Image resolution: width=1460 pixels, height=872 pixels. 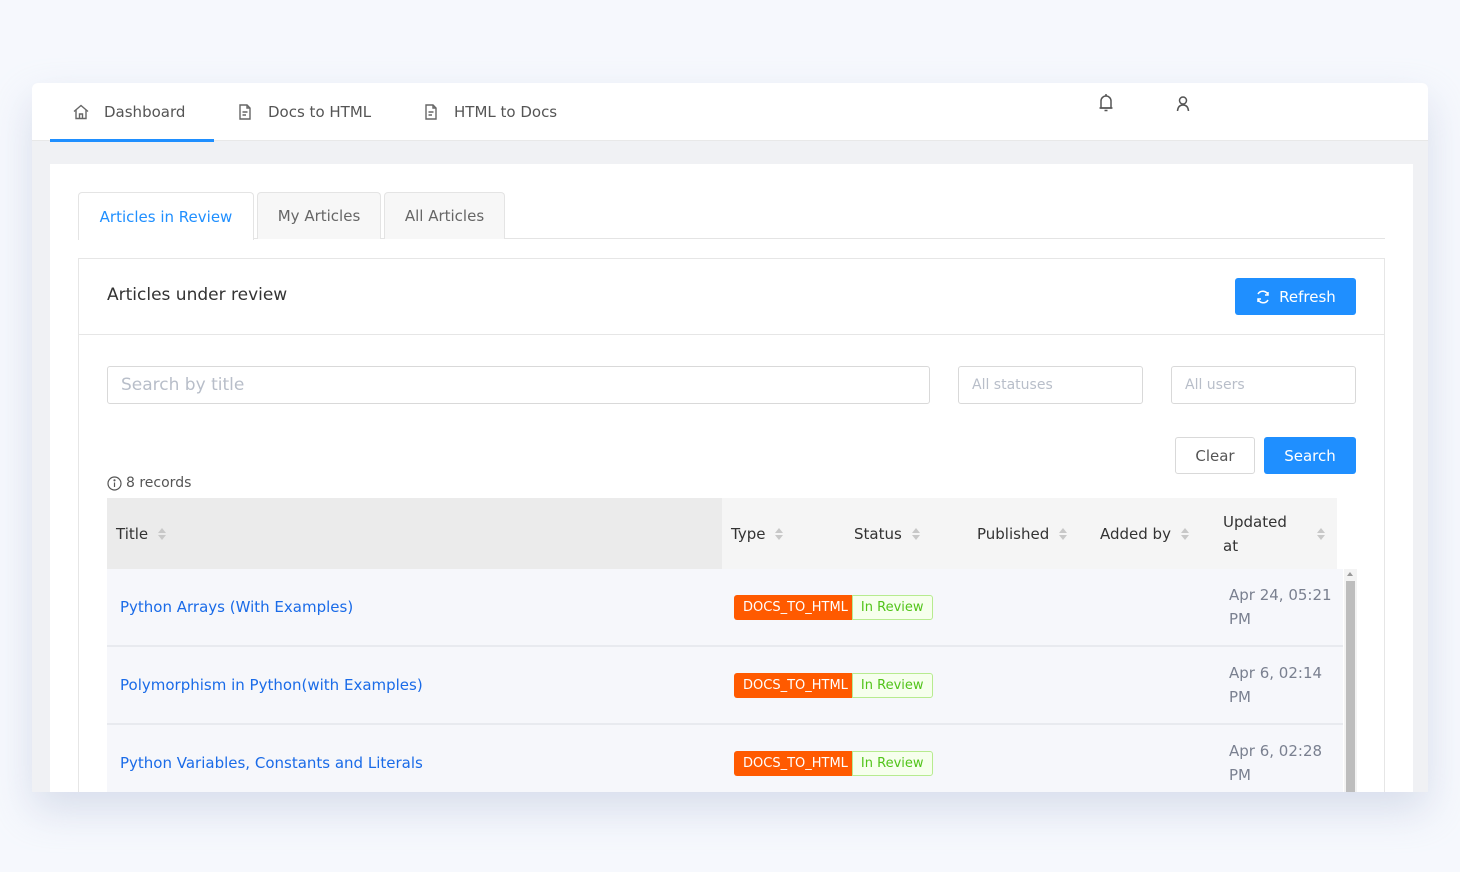 What do you see at coordinates (1276, 685) in the screenshot?
I see `updated-at-cell: Apr 6, 02:14 PM` at bounding box center [1276, 685].